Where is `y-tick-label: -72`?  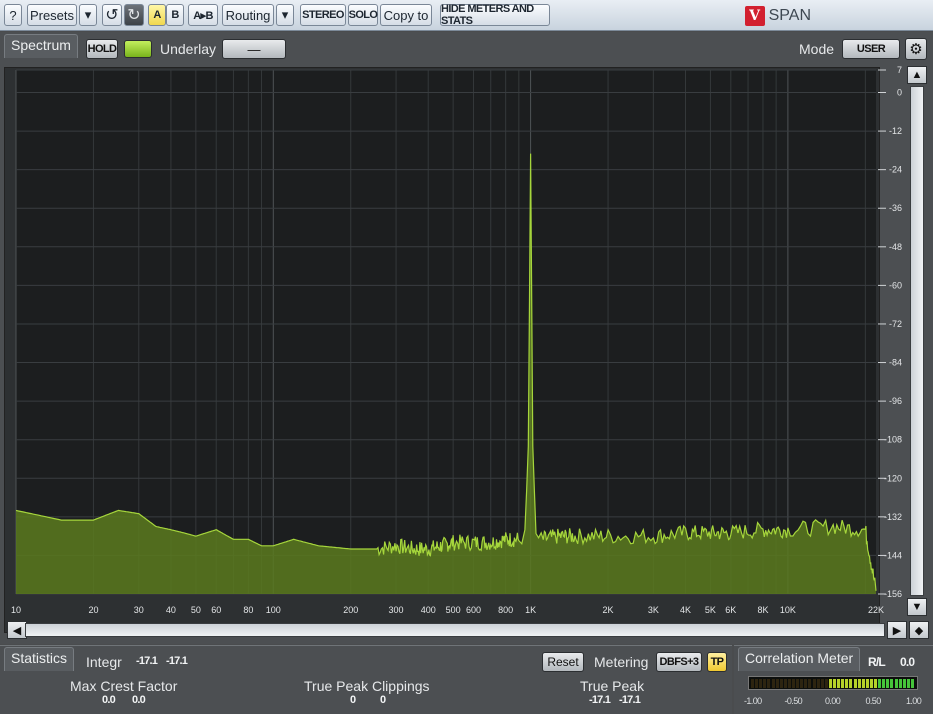
y-tick-label: -72 is located at coordinates (895, 324).